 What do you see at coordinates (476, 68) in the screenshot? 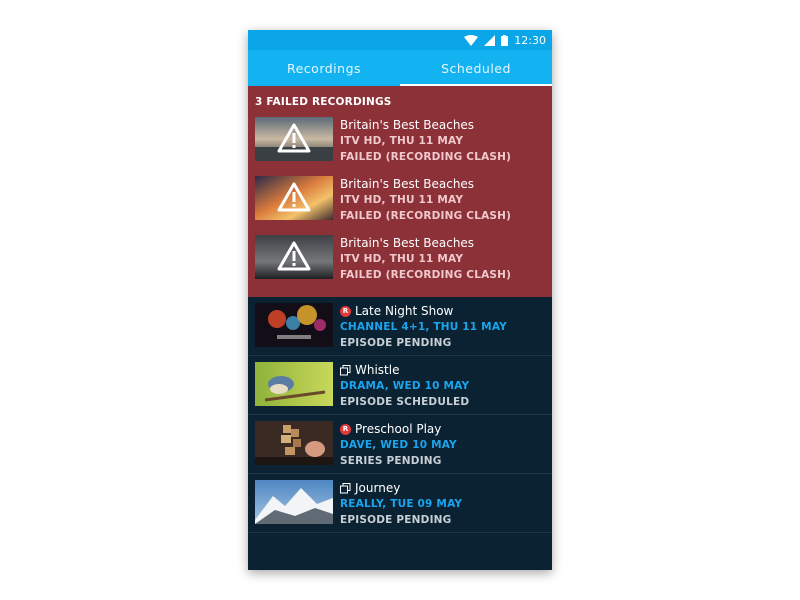
I see `tab-scheduled: Scheduled` at bounding box center [476, 68].